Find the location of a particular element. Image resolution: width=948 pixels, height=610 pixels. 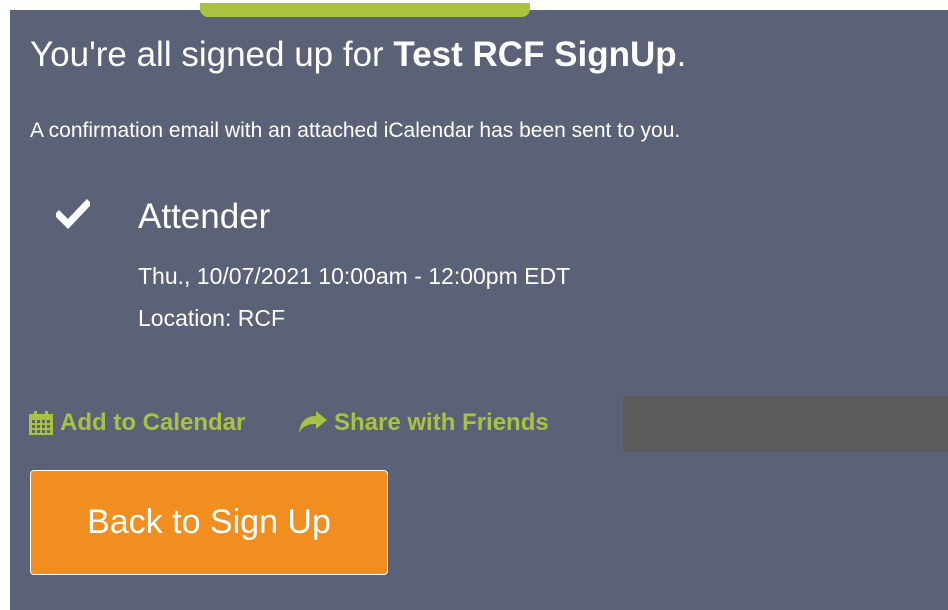

event-name: Test RCF SignUp is located at coordinates (535, 54).